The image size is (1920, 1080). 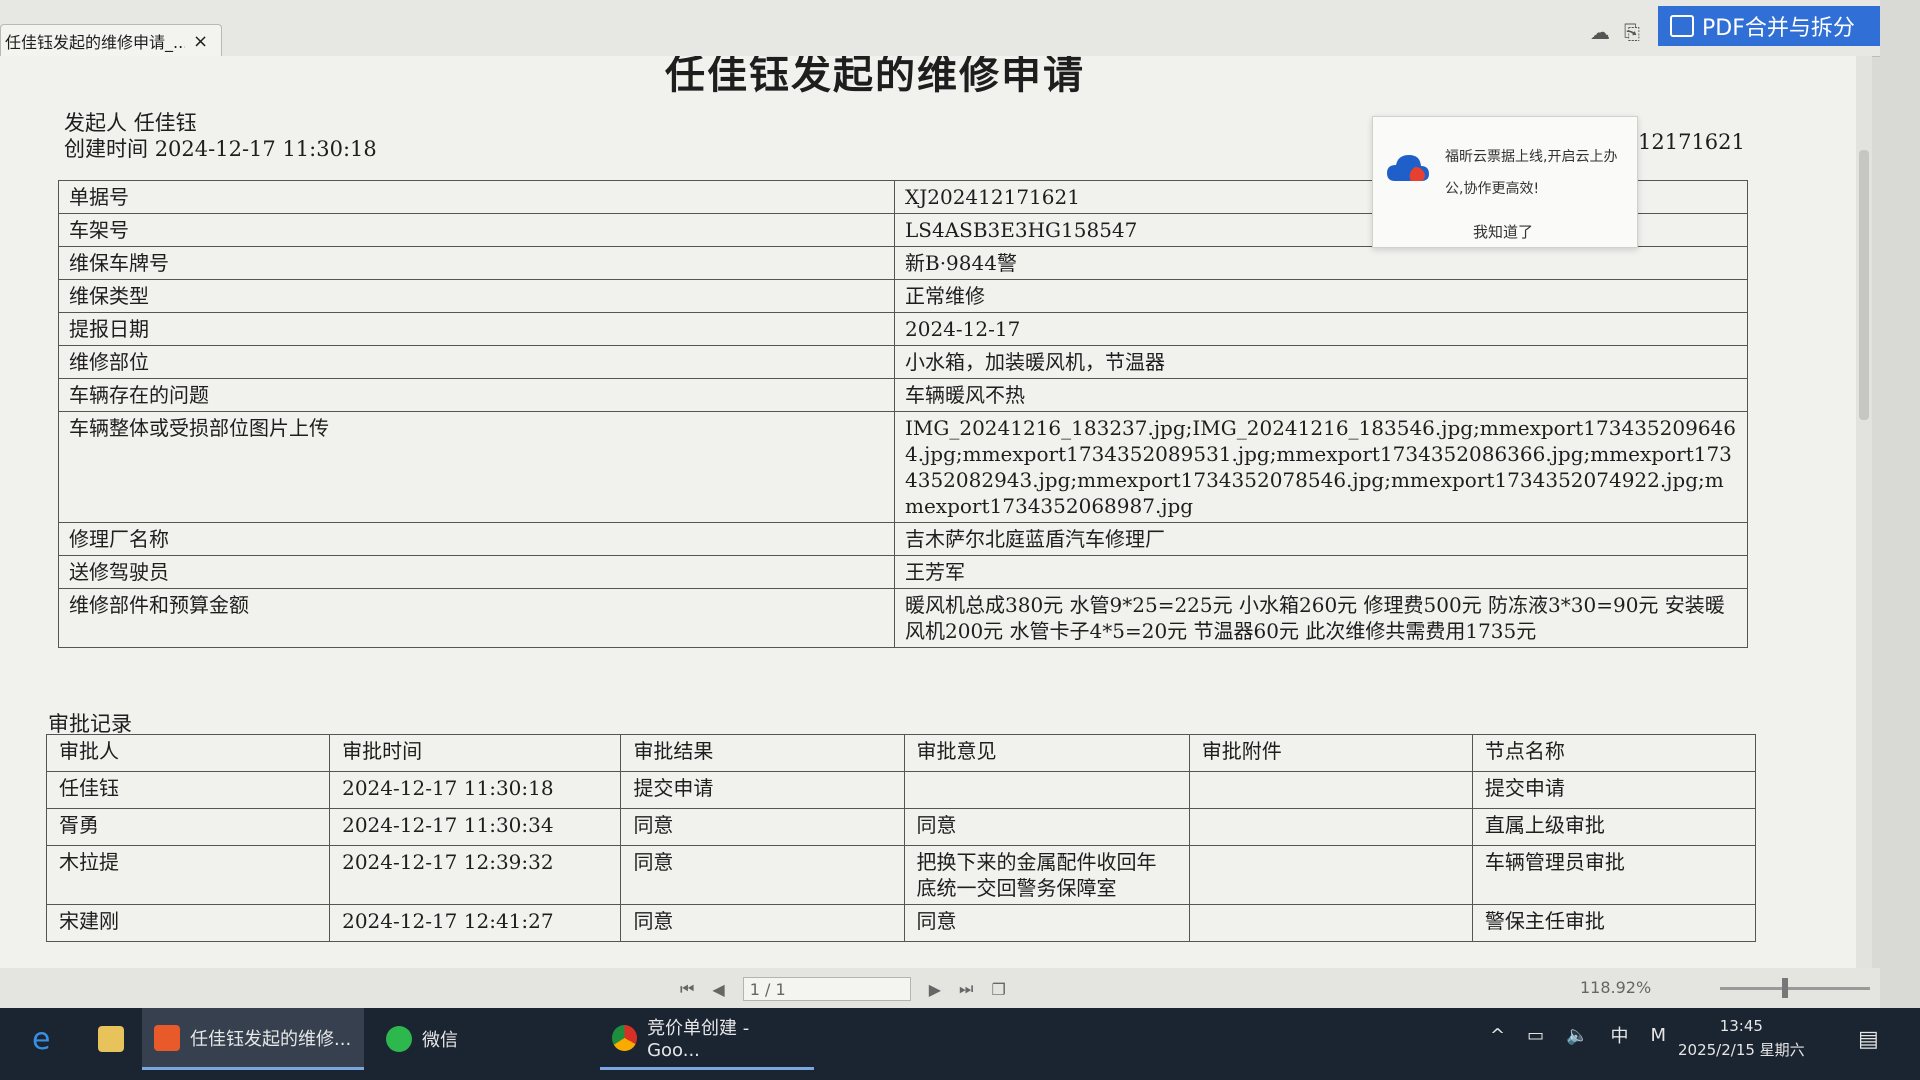 What do you see at coordinates (220, 136) in the screenshot?
I see `document-meta: 发起人 任佳钰 创建时间 2024-12-17 11:30:18` at bounding box center [220, 136].